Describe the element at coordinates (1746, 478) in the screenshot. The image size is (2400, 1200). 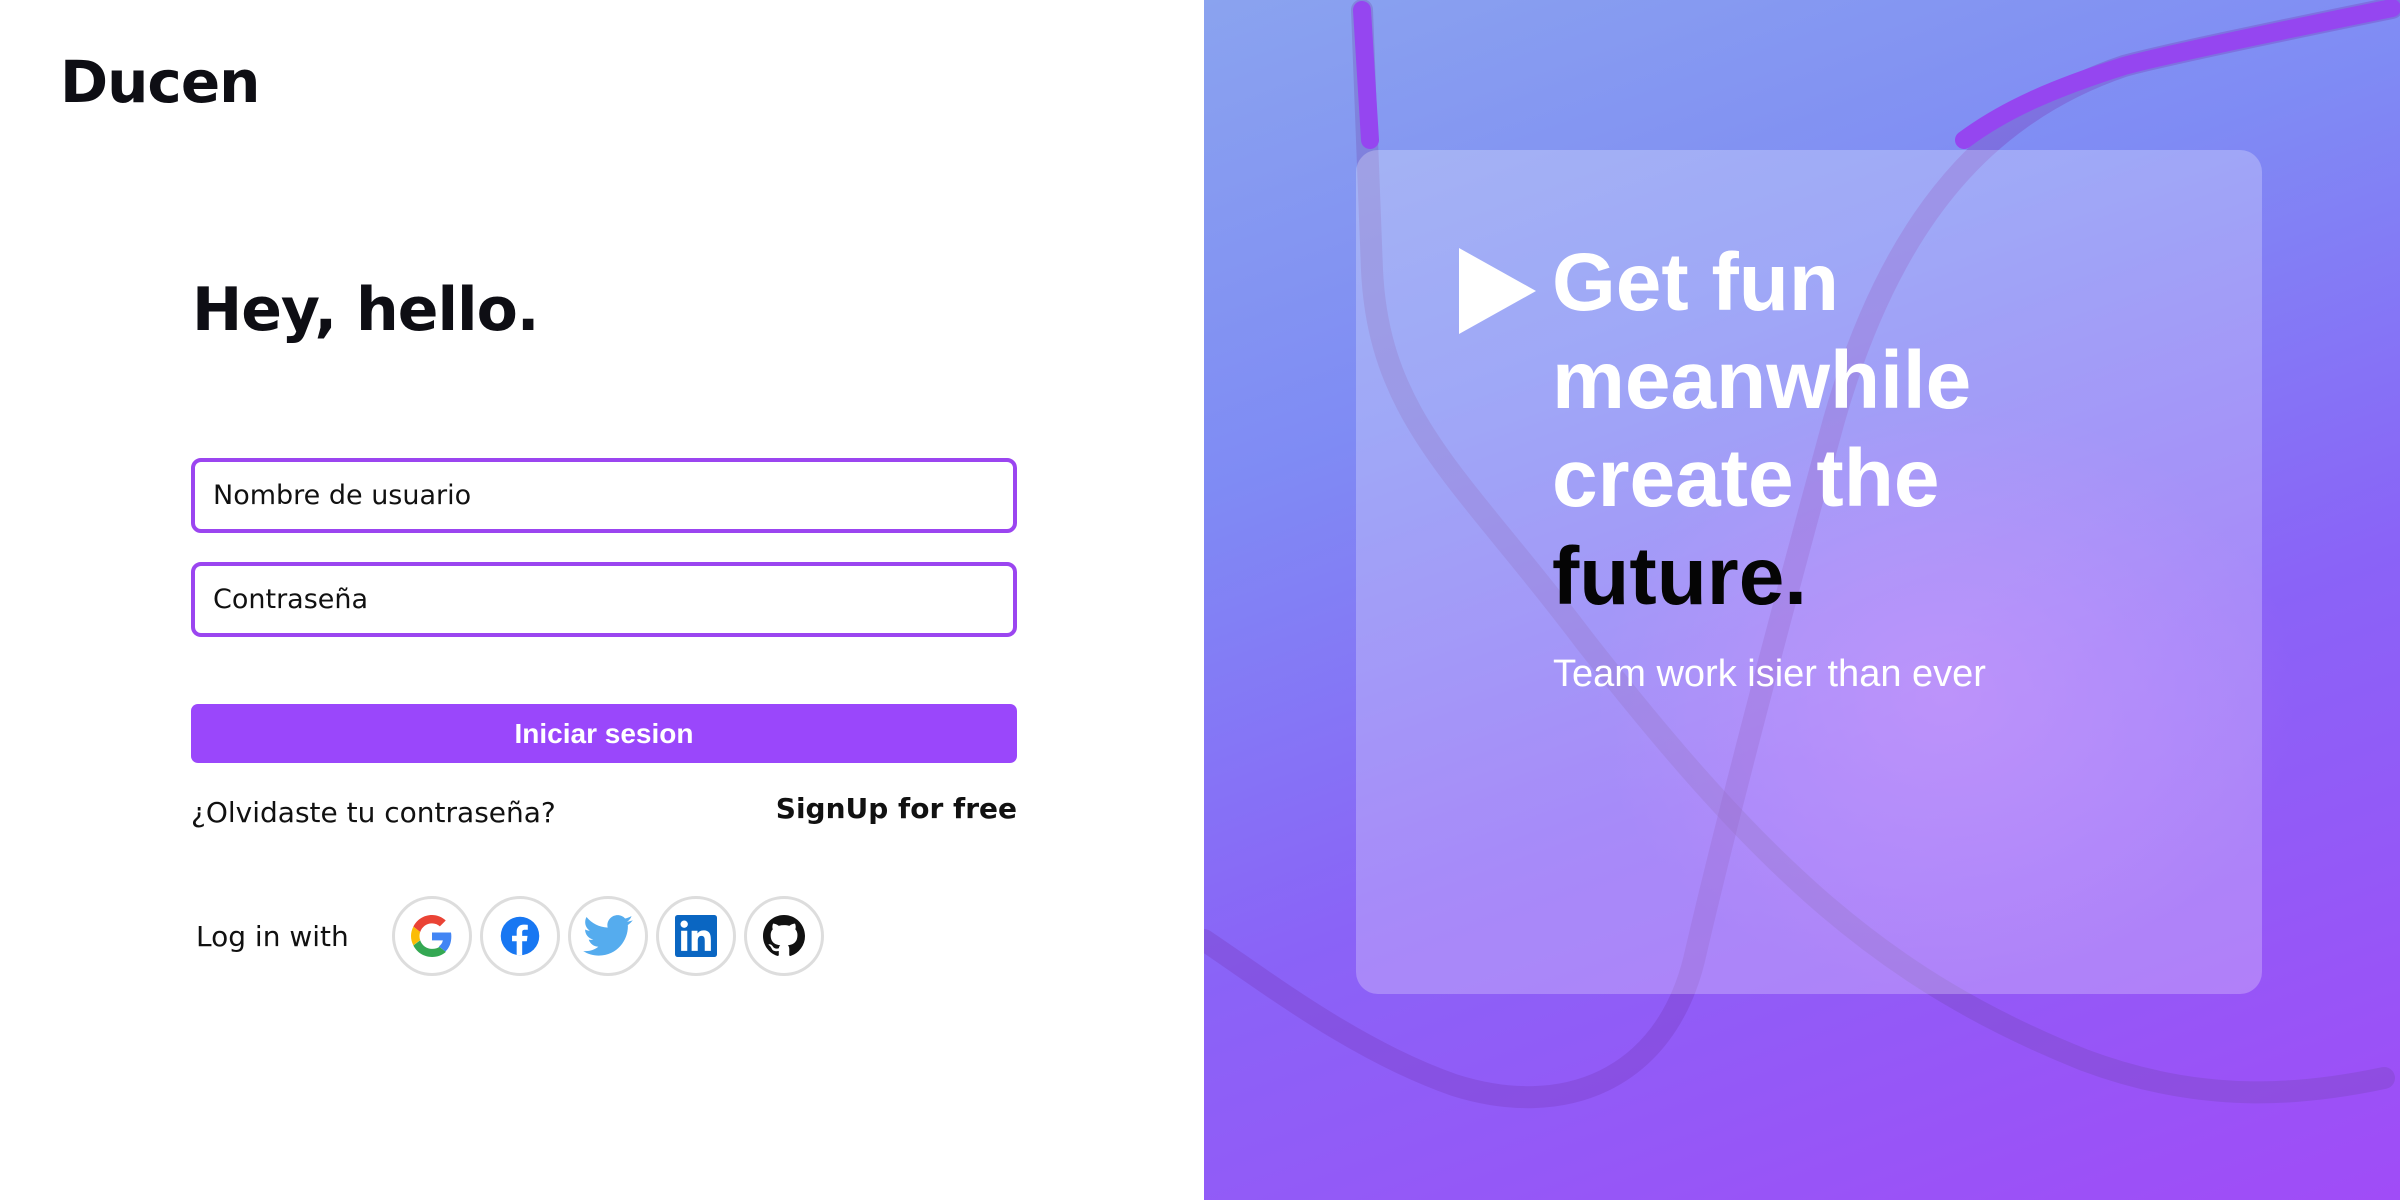
I see `promo-headline-line3: create the` at that location.